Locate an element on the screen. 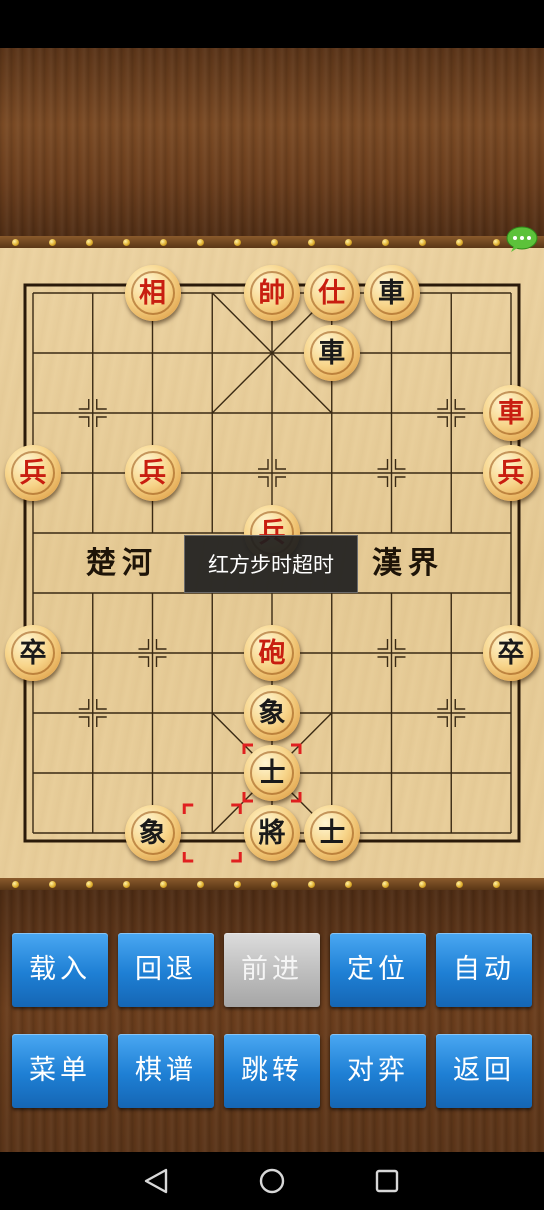  piece-glyph: 砲 is located at coordinates (272, 653).